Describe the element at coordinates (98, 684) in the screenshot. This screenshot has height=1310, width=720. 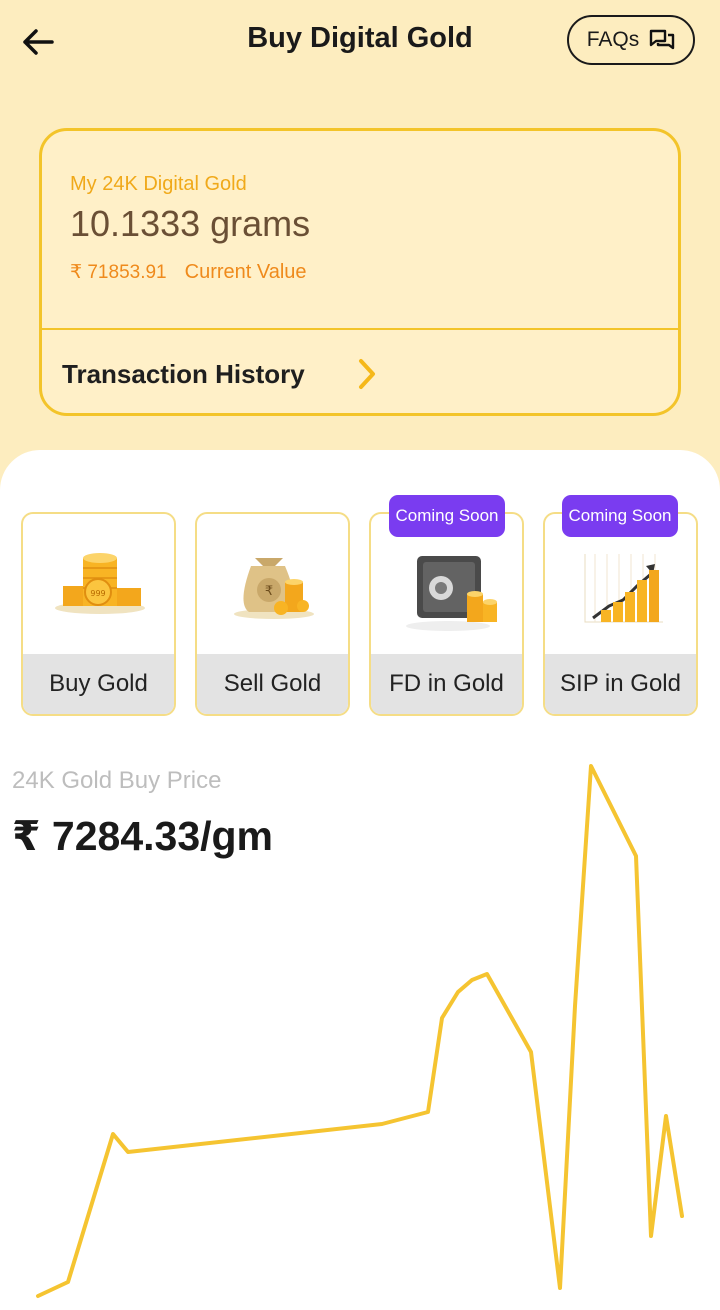
I see `buy-gold-label: Buy Gold` at that location.